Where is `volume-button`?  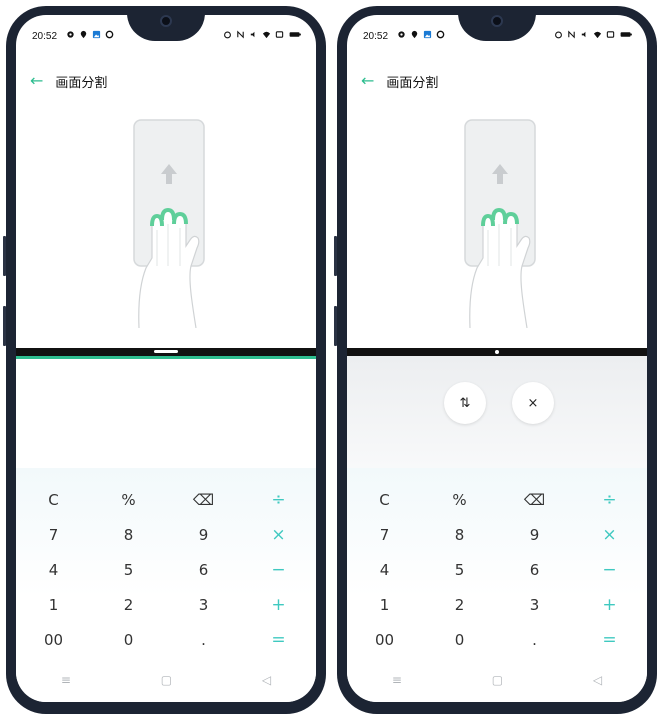
volume-button is located at coordinates (335, 256).